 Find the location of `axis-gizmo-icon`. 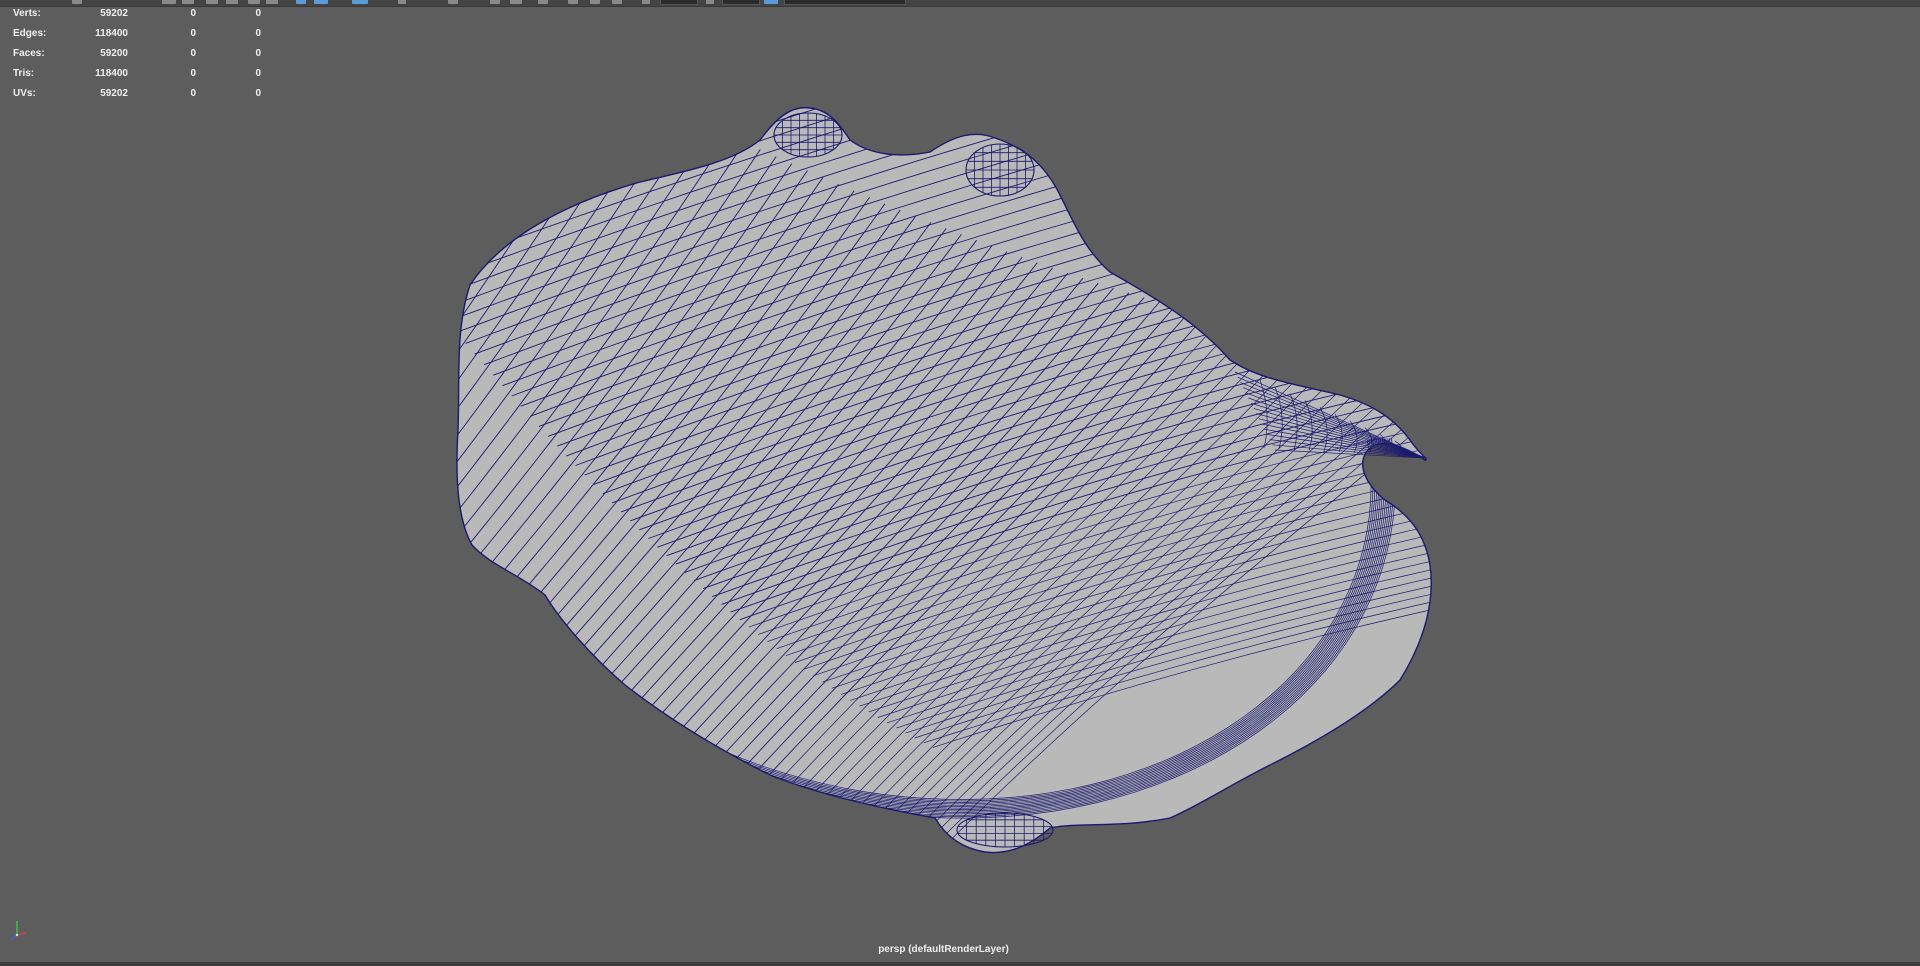

axis-gizmo-icon is located at coordinates (20, 930).